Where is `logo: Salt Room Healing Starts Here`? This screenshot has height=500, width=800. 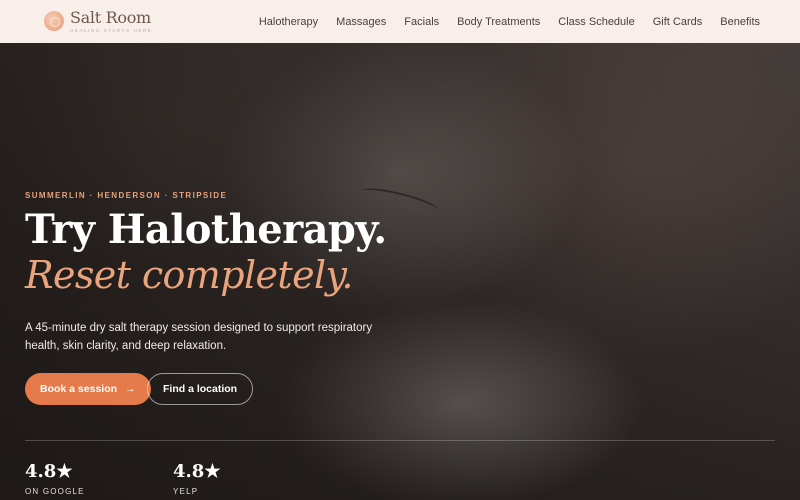
logo: Salt Room Healing Starts Here is located at coordinates (98, 21).